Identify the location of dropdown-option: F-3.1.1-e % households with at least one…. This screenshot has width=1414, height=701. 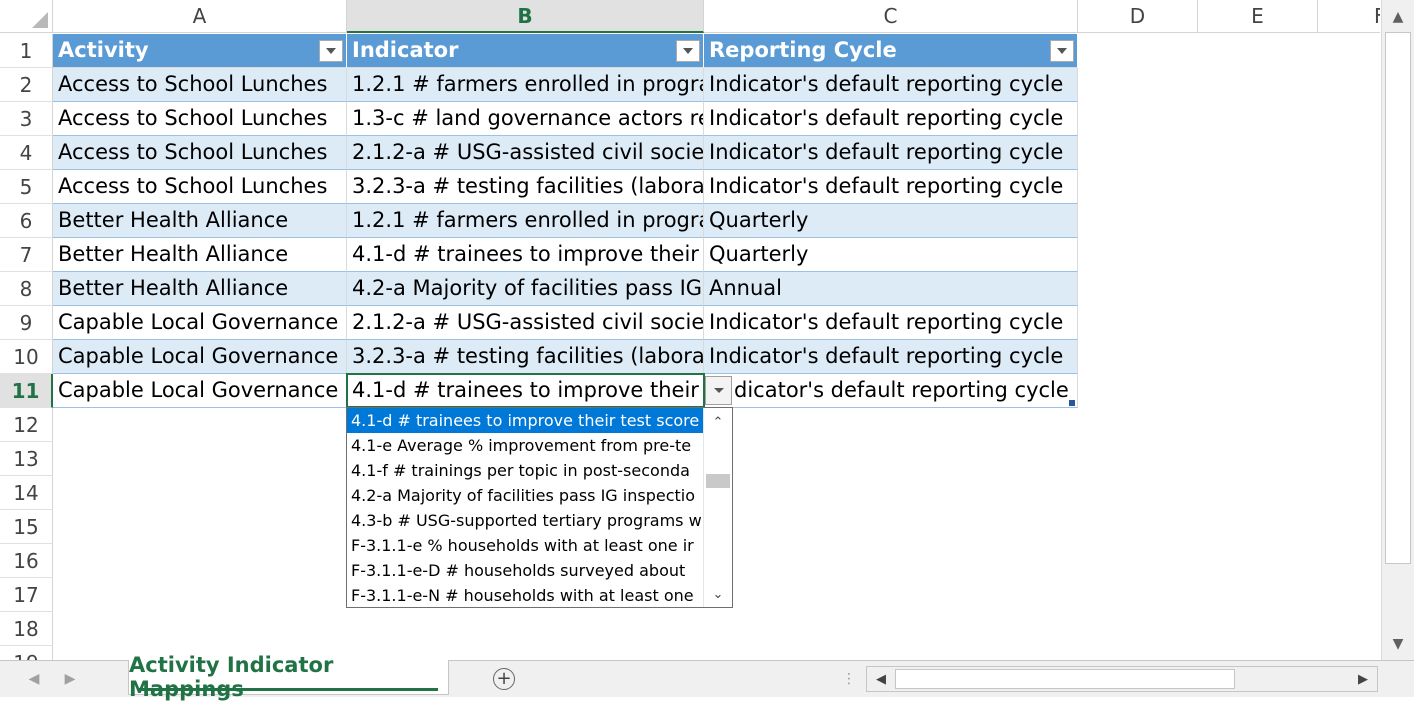
(527, 545).